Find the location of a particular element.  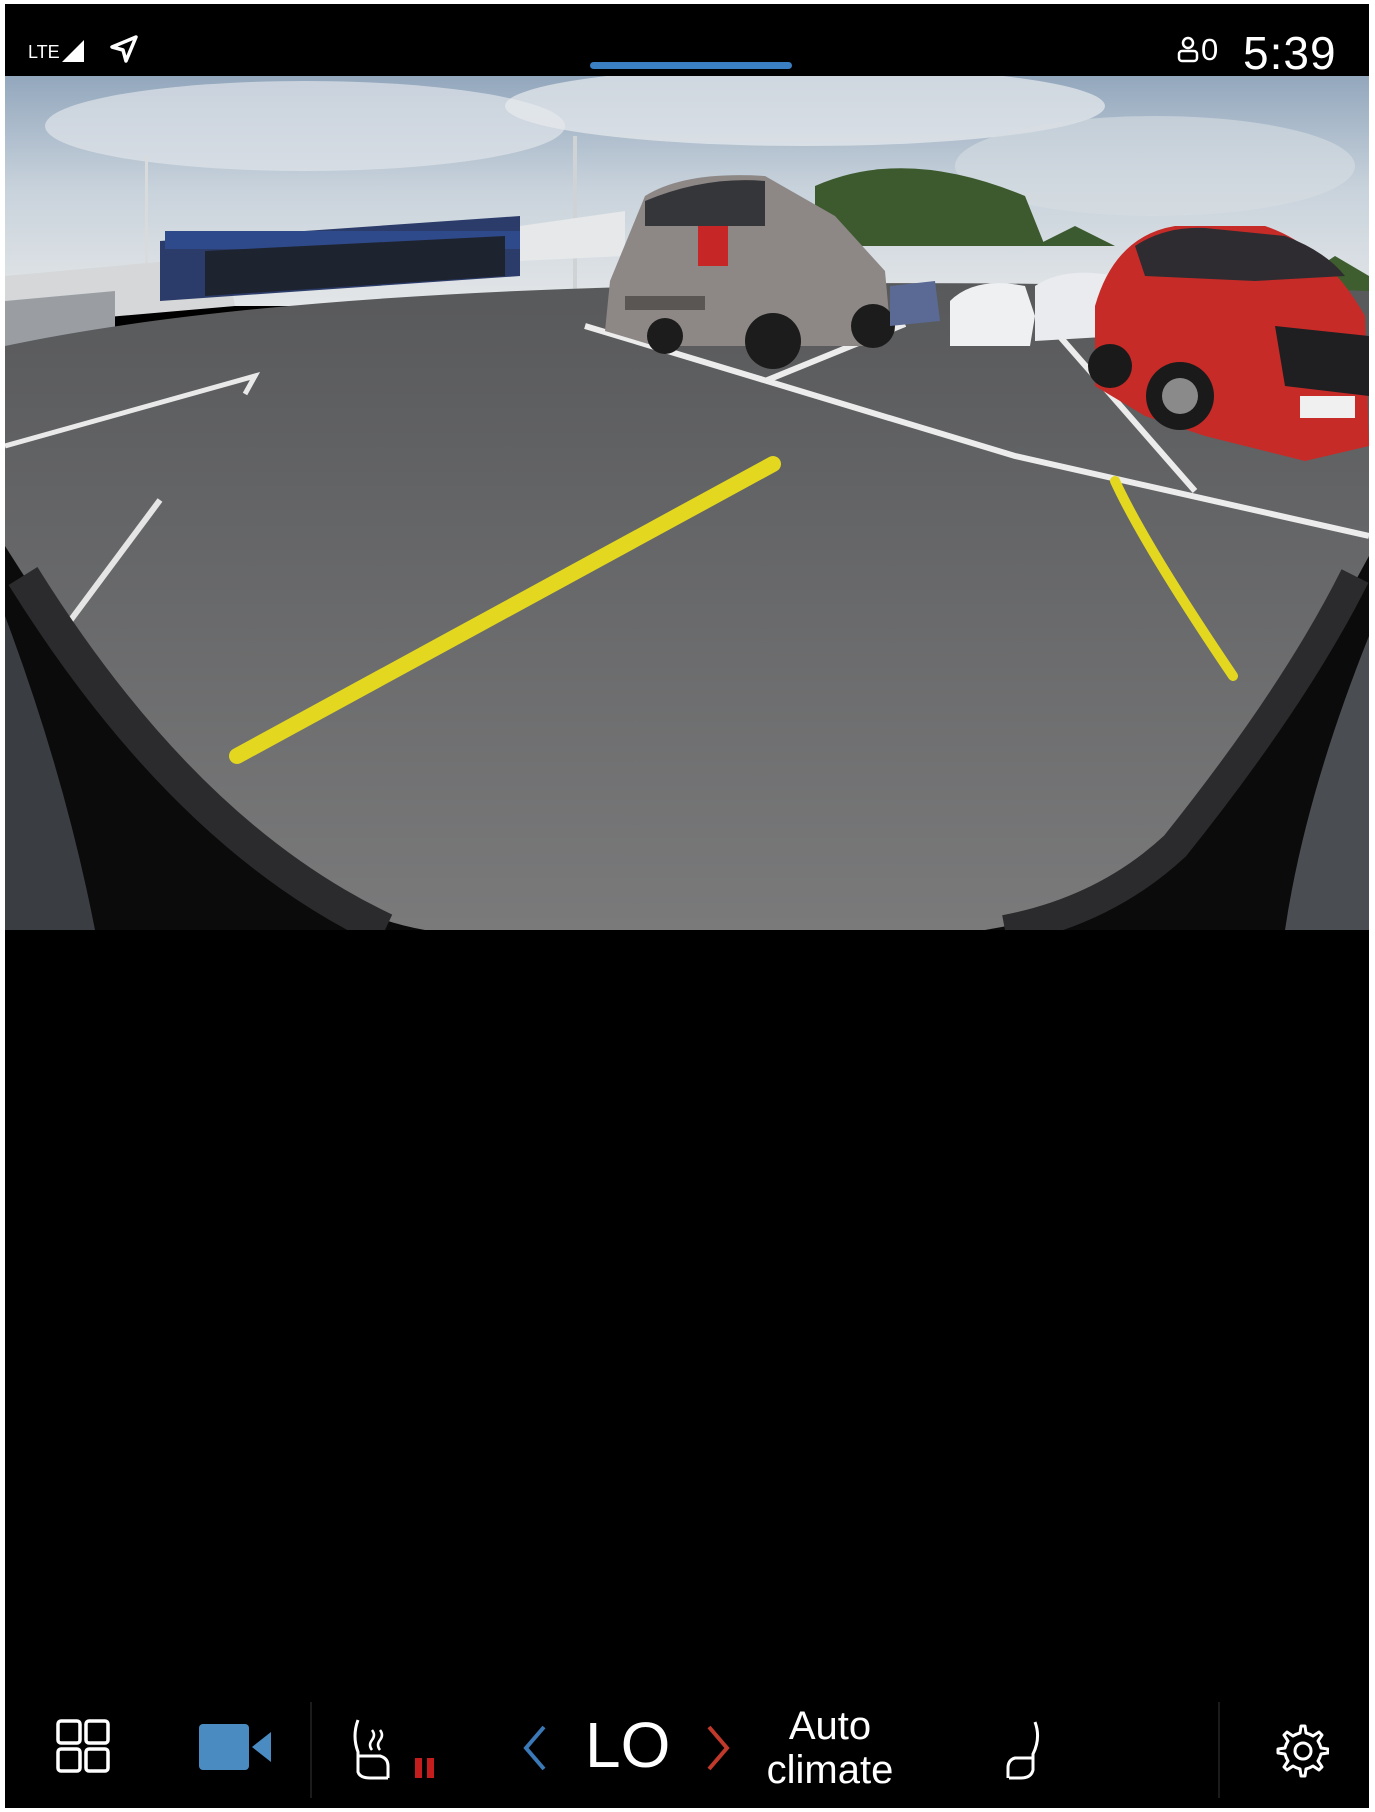

chevron-left-icon is located at coordinates (535, 1748).